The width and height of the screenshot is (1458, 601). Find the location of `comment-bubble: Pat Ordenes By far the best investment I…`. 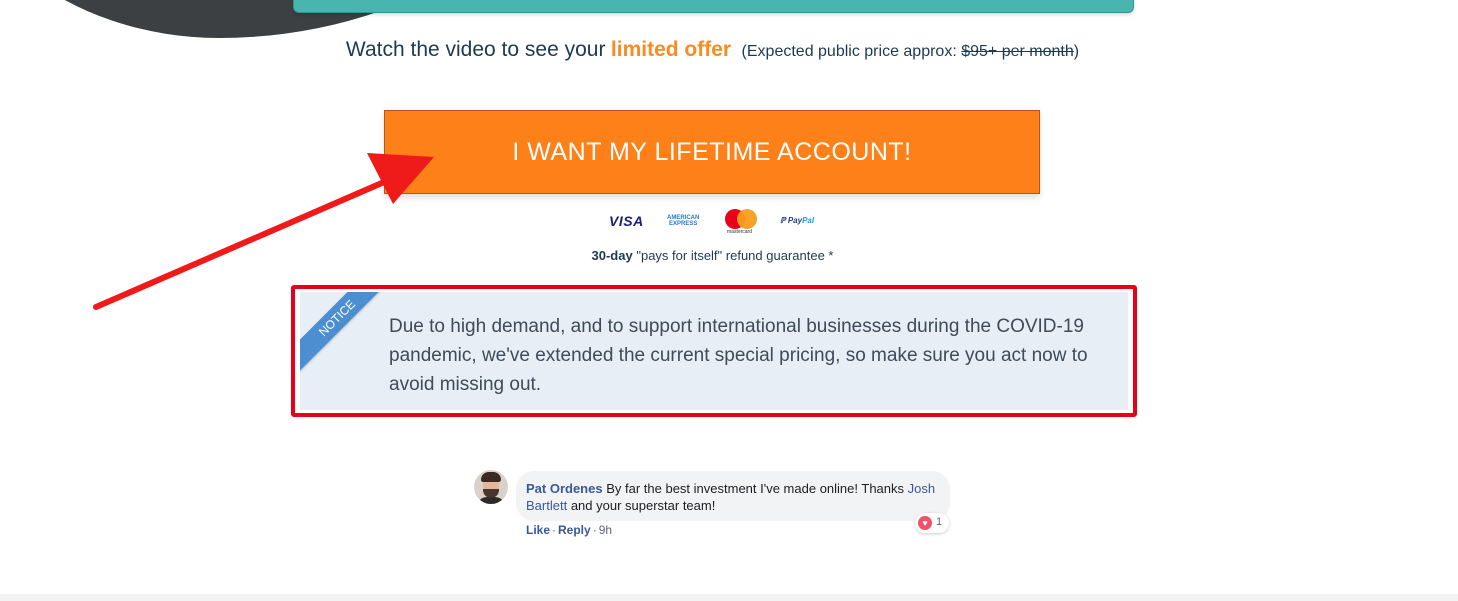

comment-bubble: Pat Ordenes By far the best investment I… is located at coordinates (733, 496).